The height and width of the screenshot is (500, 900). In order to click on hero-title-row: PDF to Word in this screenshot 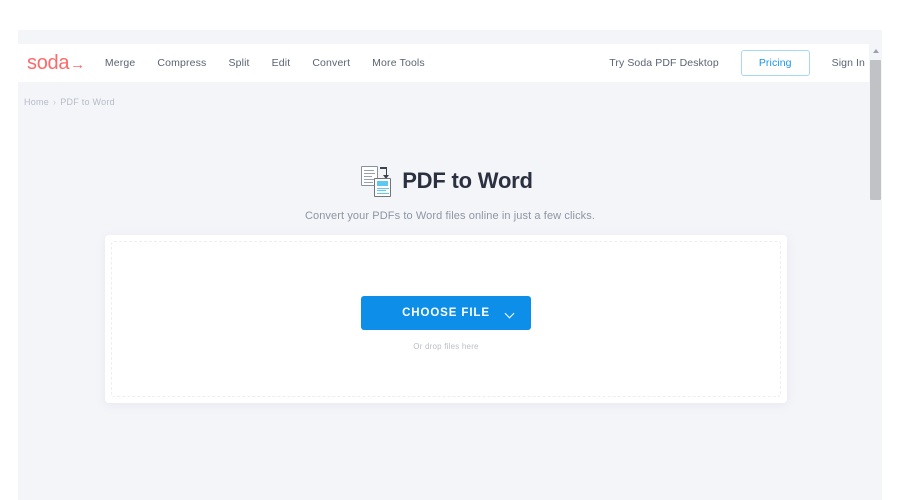, I will do `click(450, 181)`.